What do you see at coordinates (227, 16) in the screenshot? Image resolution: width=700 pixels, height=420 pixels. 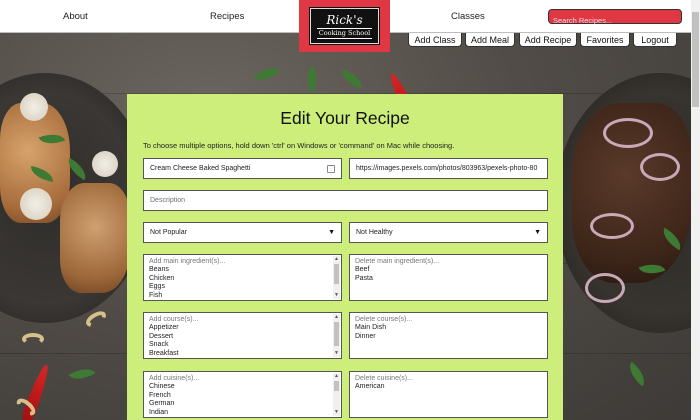 I see `nav-recipes-link: Recipes` at bounding box center [227, 16].